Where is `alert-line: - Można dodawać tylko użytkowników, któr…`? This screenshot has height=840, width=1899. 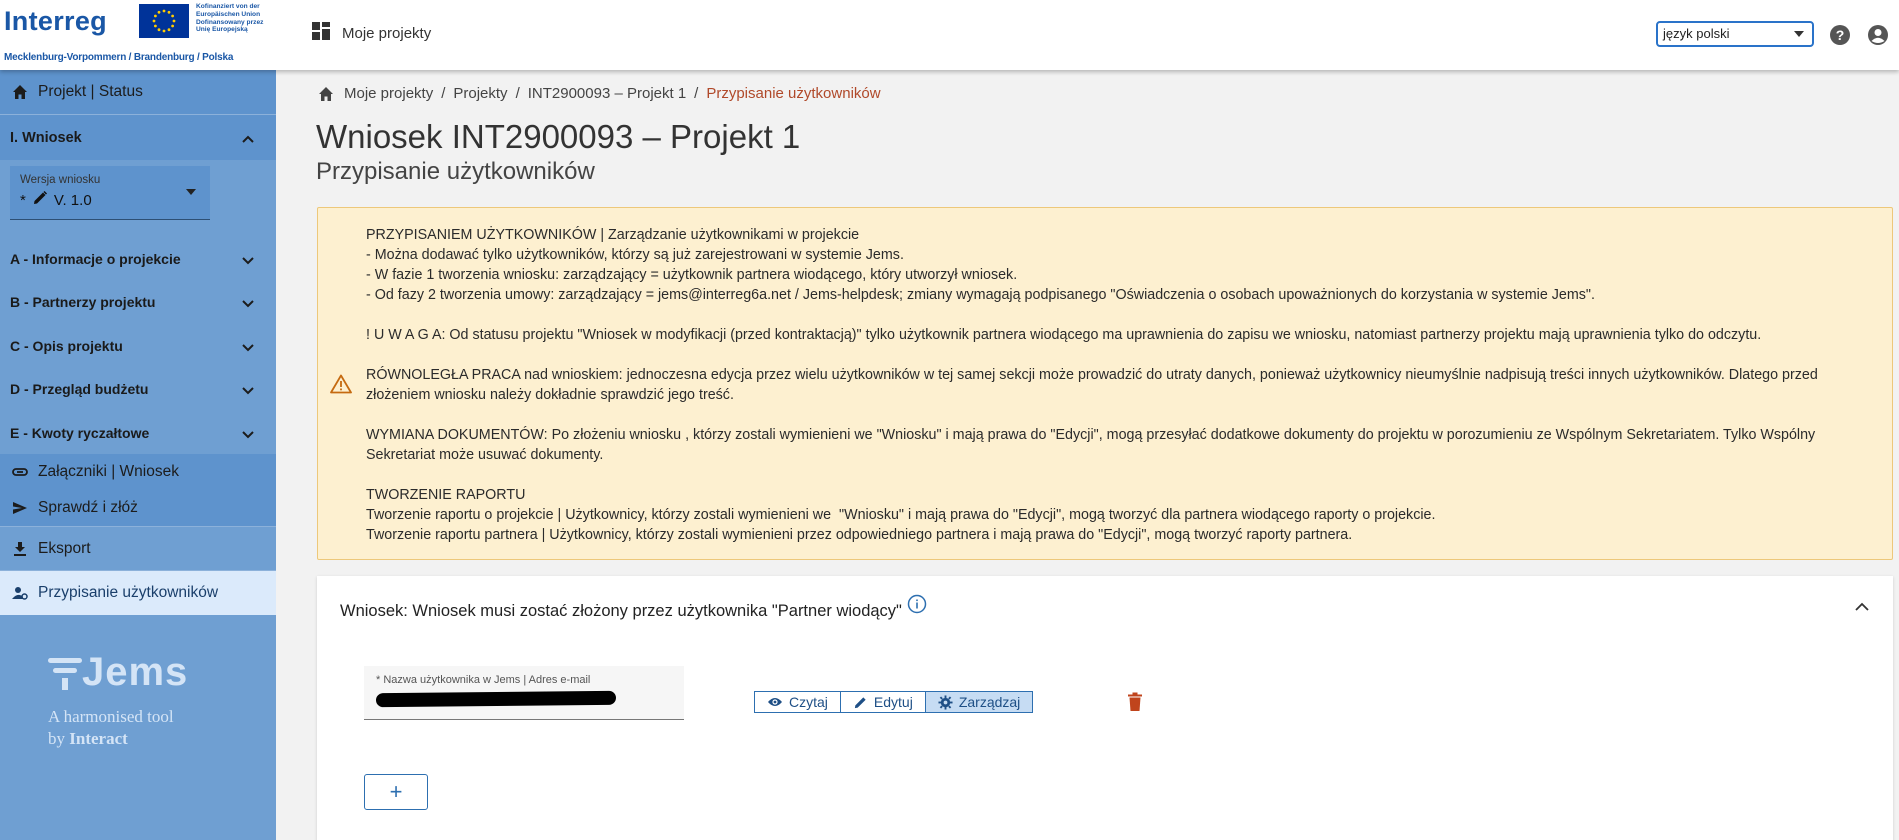
alert-line: - Można dodawać tylko użytkowników, któr… is located at coordinates (635, 255).